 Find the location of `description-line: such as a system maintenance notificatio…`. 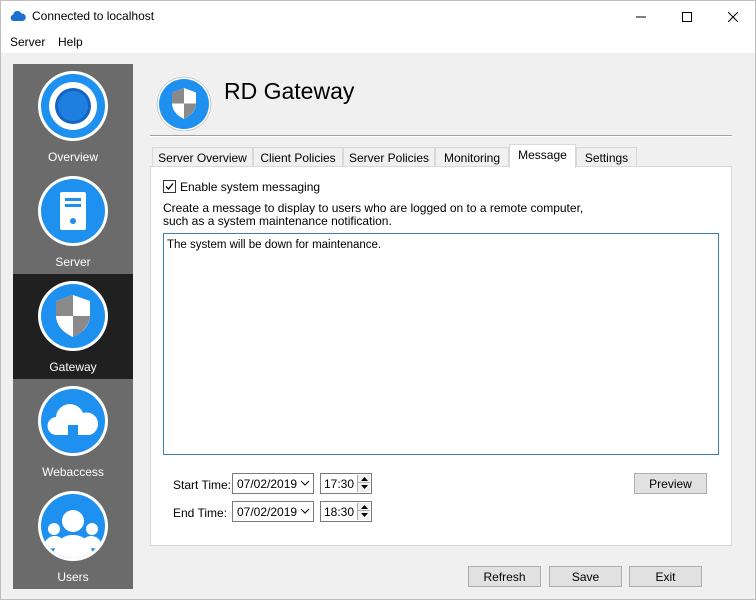

description-line: such as a system maintenance notificatio… is located at coordinates (277, 221).